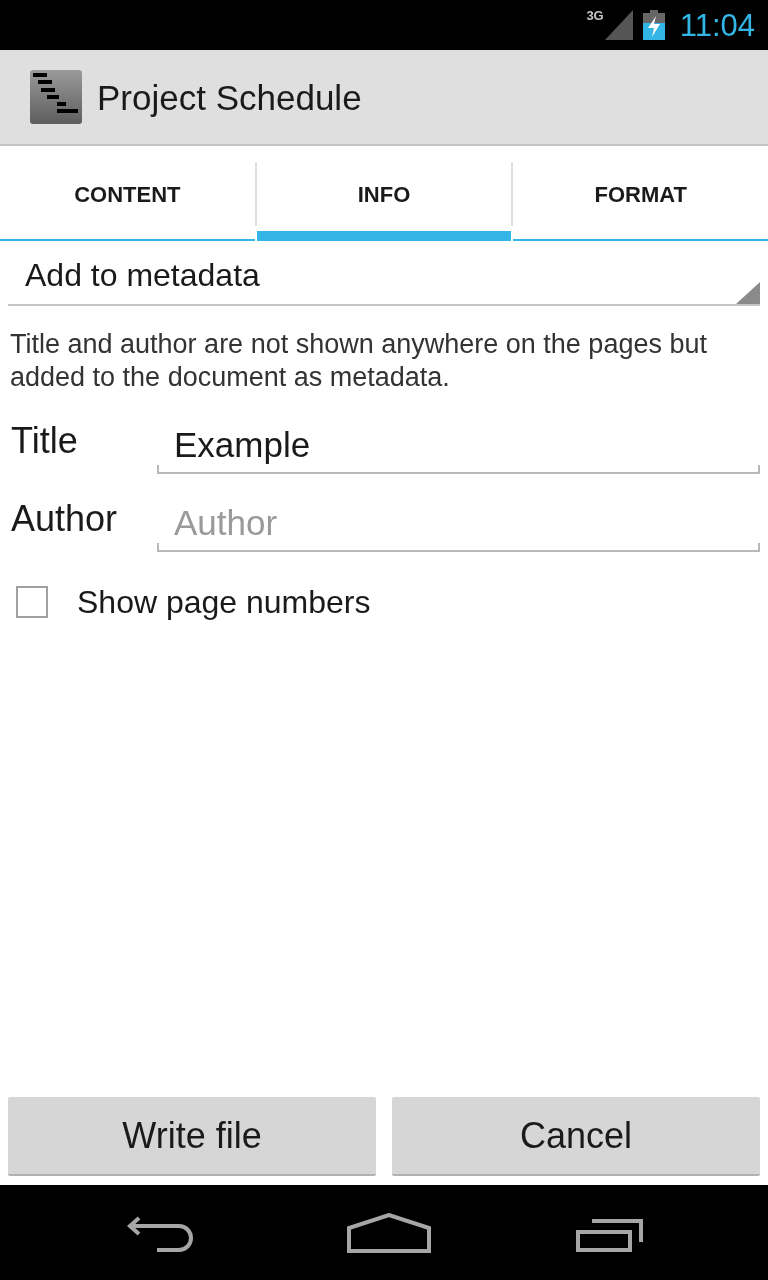  What do you see at coordinates (64, 520) in the screenshot?
I see `field-label: Author` at bounding box center [64, 520].